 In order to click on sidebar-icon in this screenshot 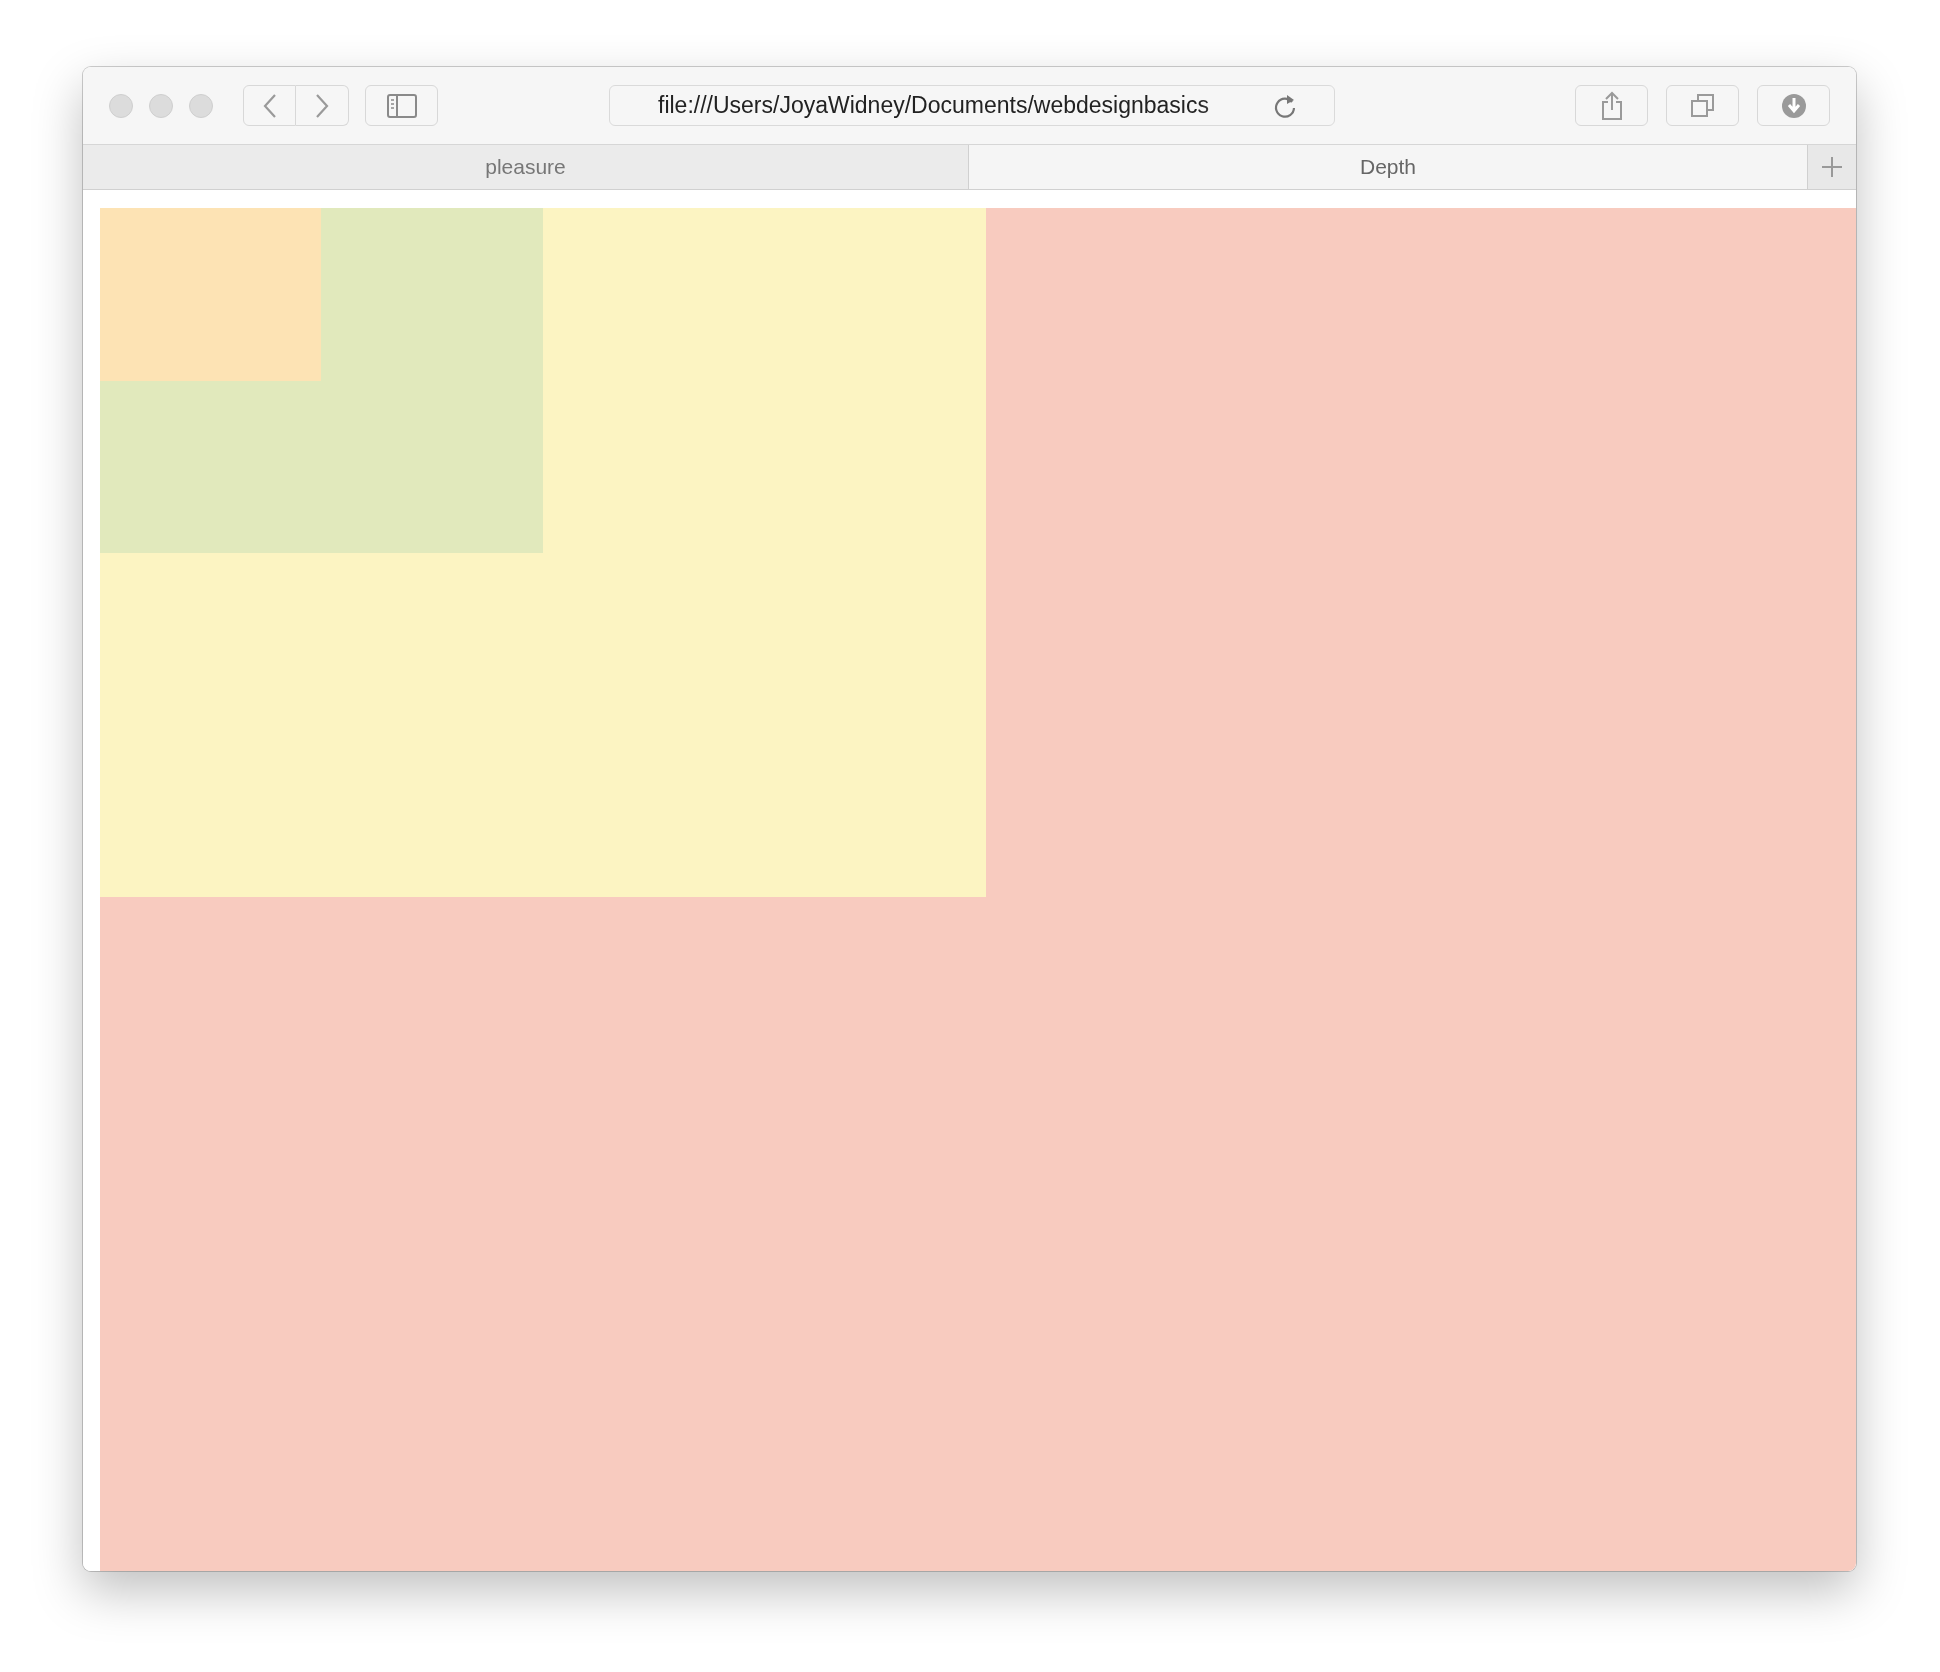, I will do `click(401, 105)`.